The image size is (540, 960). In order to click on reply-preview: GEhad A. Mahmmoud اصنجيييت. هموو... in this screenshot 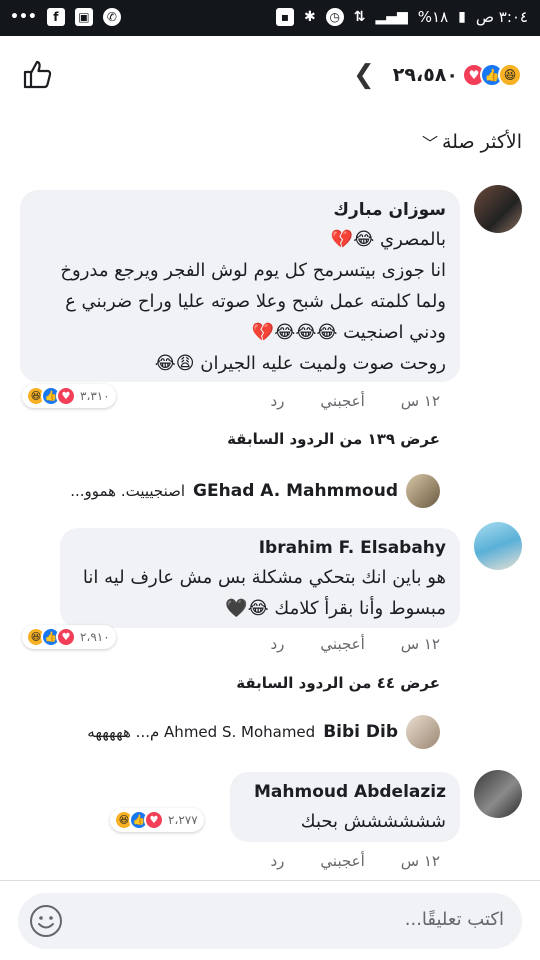, I will do `click(255, 491)`.